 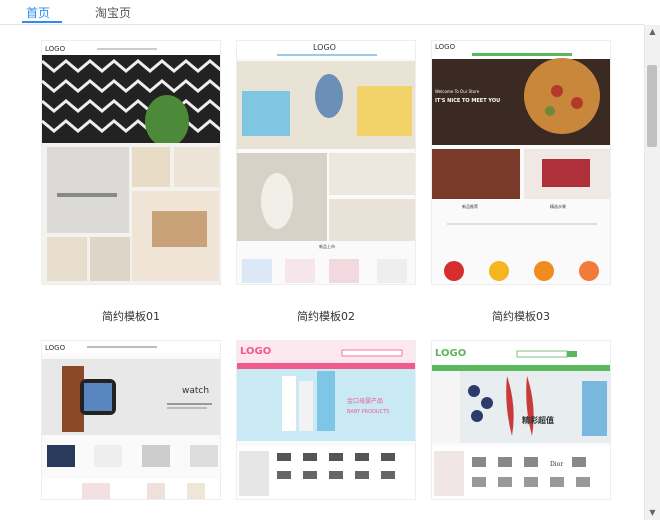 I want to click on template-caption: 简约模板02, so click(x=326, y=316).